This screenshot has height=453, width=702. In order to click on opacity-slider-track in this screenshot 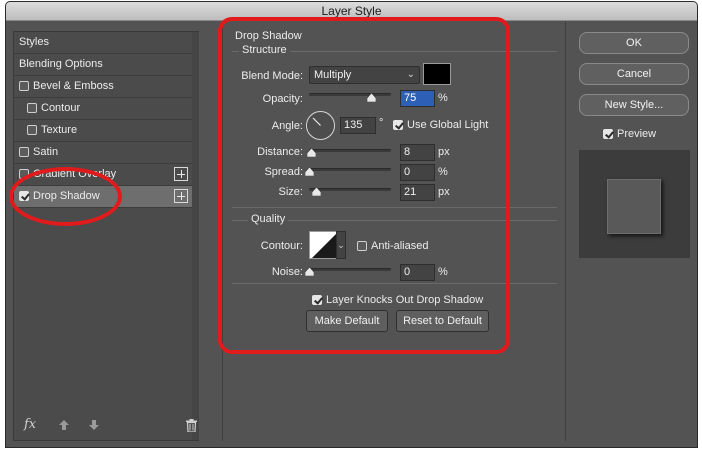, I will do `click(350, 94)`.